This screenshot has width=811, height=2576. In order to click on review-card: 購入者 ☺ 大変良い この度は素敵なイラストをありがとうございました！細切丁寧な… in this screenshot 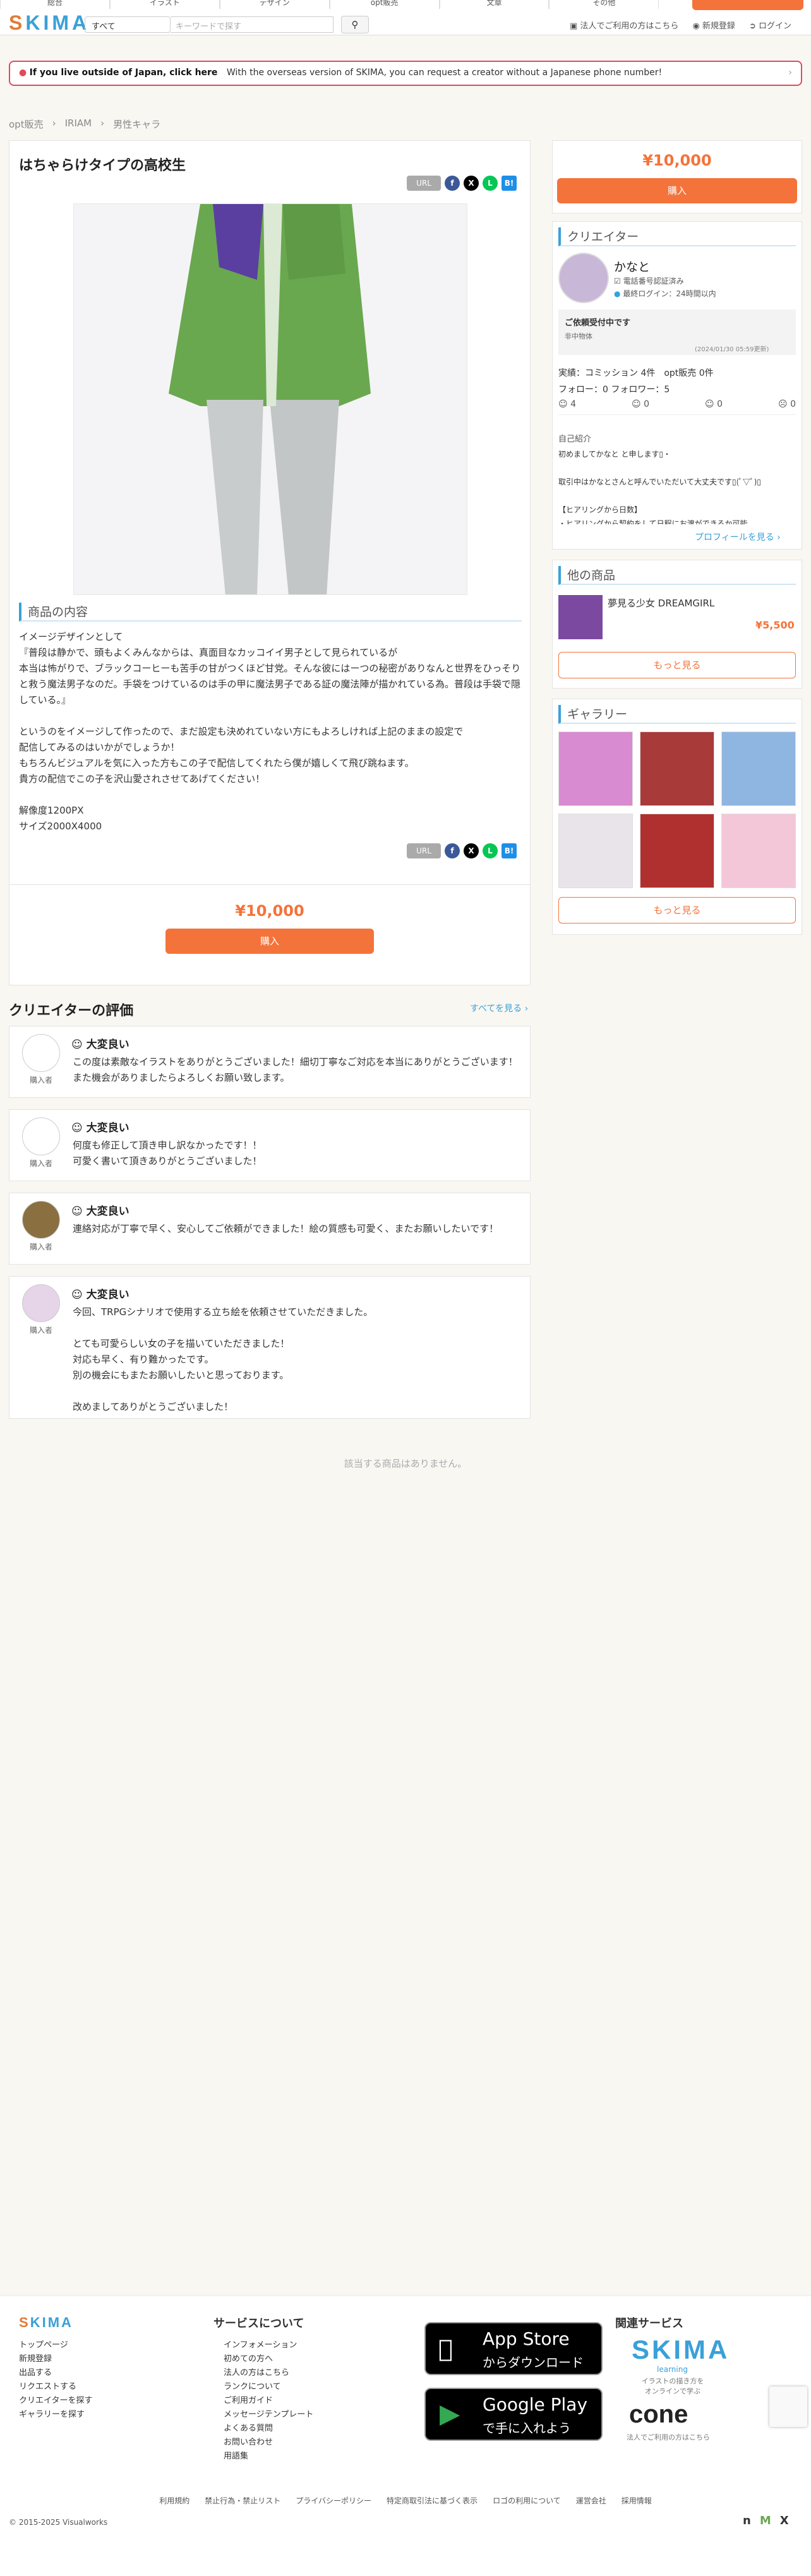, I will do `click(270, 1062)`.